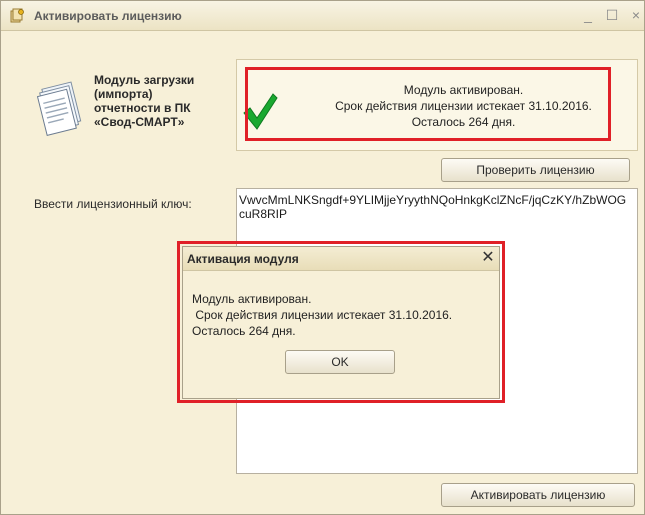  I want to click on check-license-button: Проверить лицензию, so click(535, 170).